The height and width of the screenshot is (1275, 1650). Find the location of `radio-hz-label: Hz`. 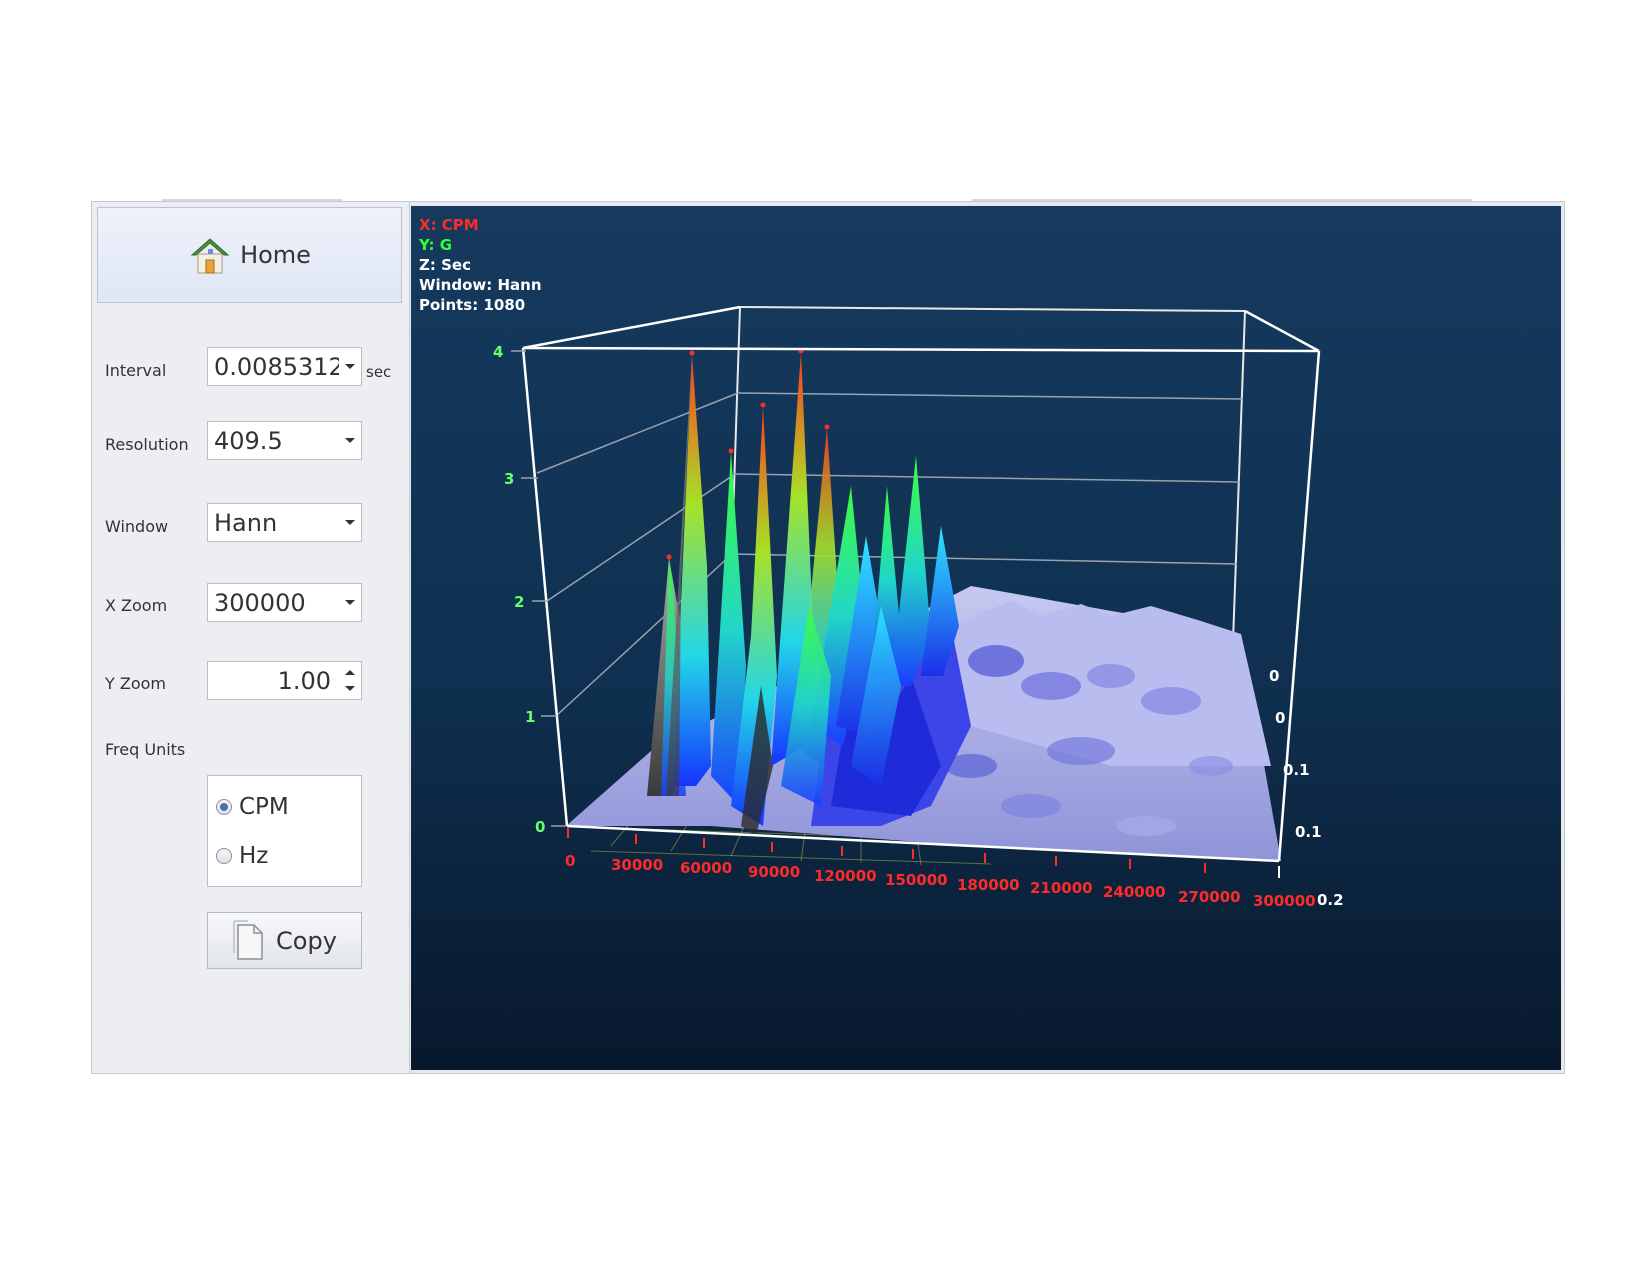

radio-hz-label: Hz is located at coordinates (254, 856).